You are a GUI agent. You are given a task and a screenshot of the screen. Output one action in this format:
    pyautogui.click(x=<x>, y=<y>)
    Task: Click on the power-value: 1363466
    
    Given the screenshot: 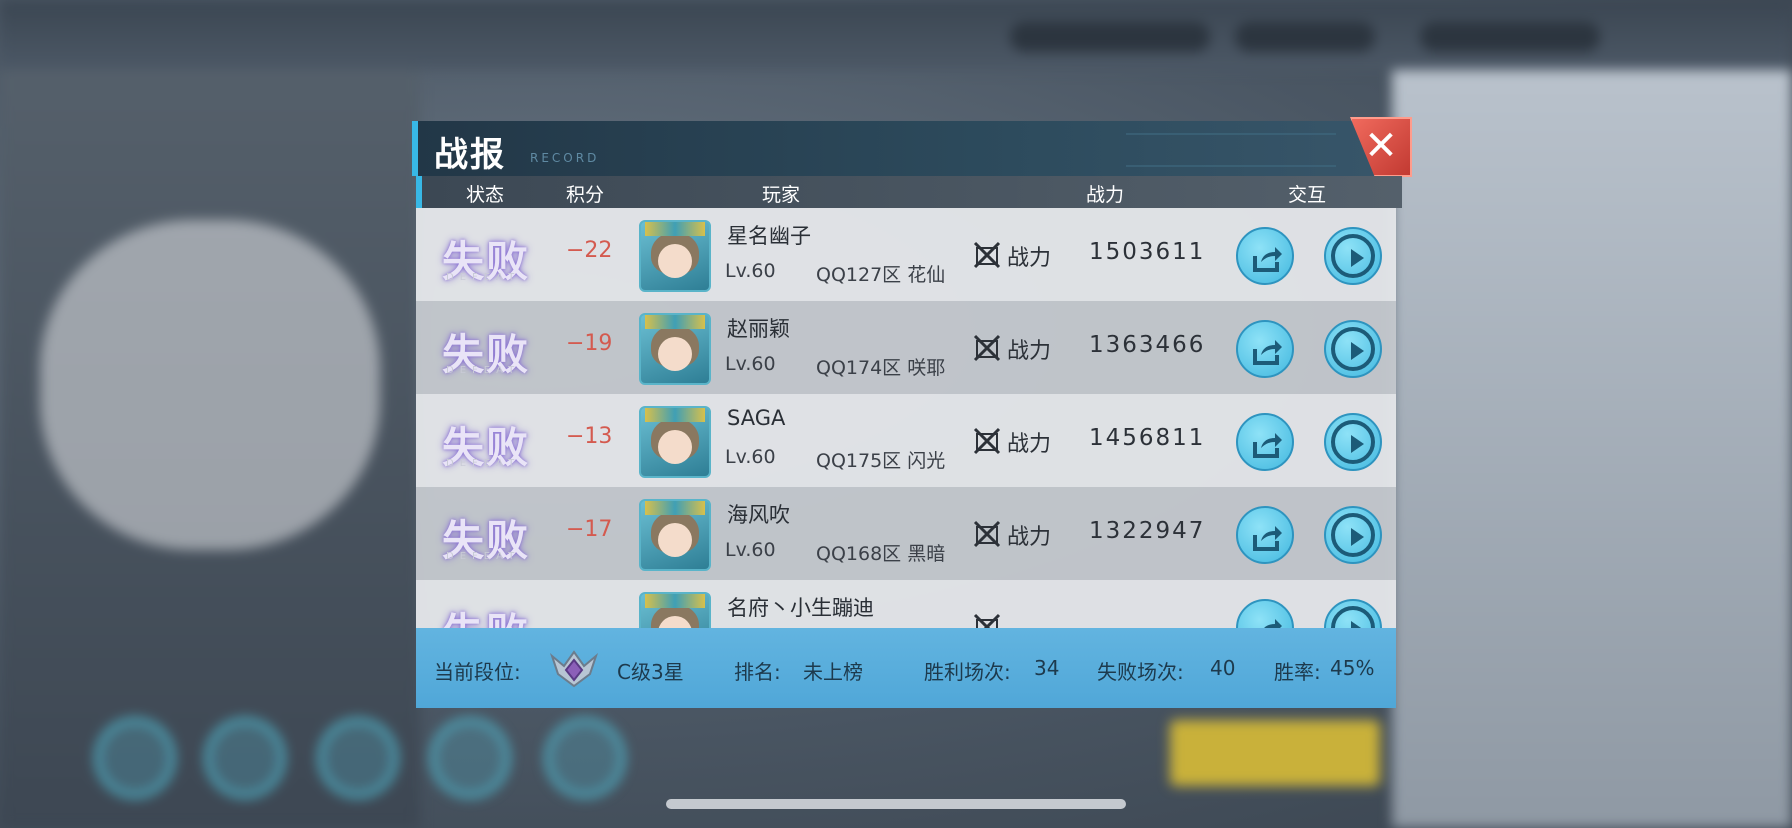 What is the action you would take?
    pyautogui.click(x=1147, y=345)
    